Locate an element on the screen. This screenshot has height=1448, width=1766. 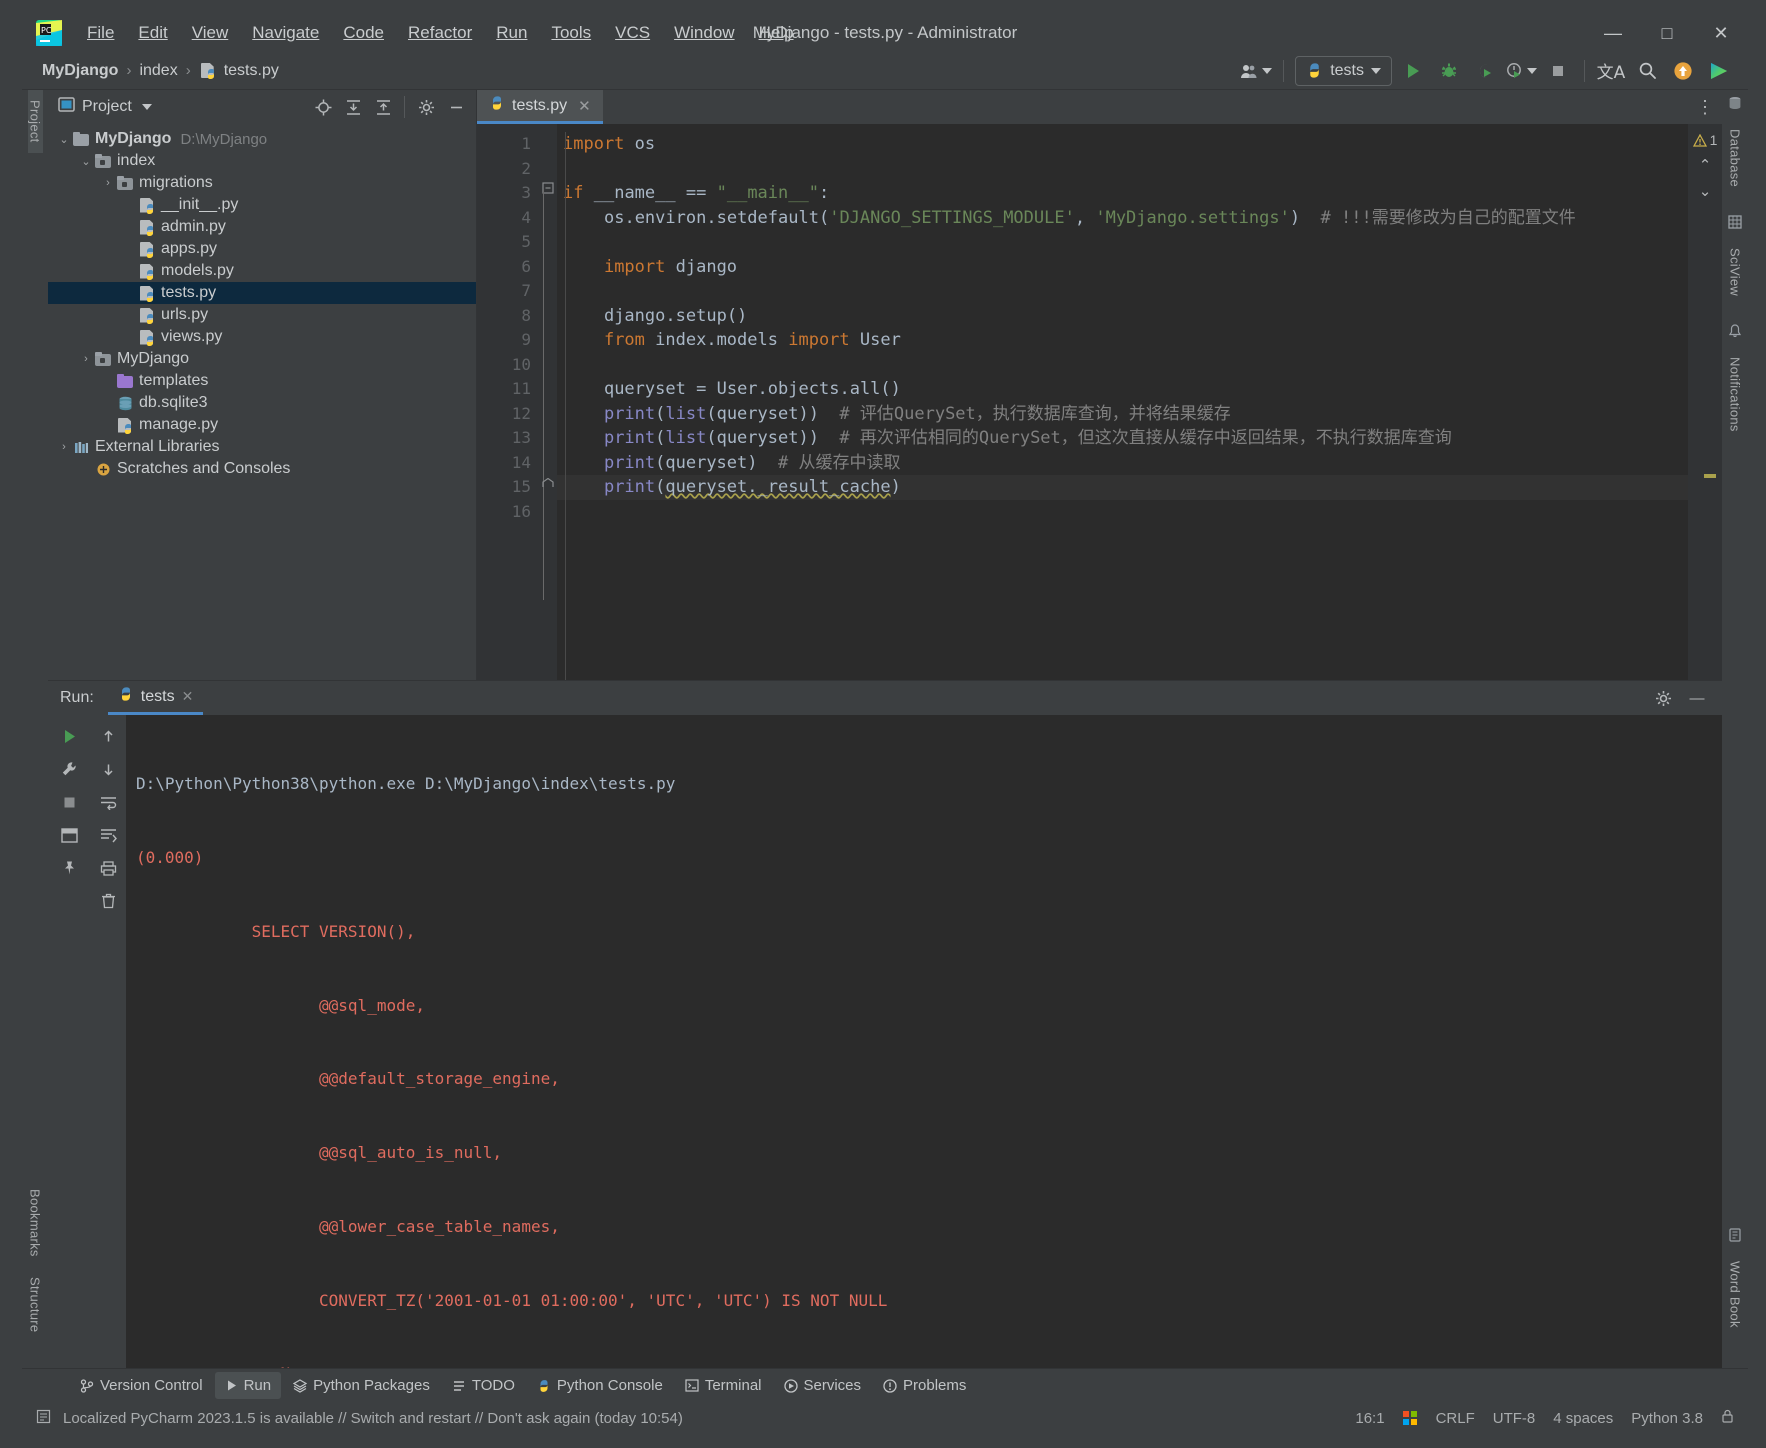
next-problem-icon: ⌄ is located at coordinates (1705, 191).